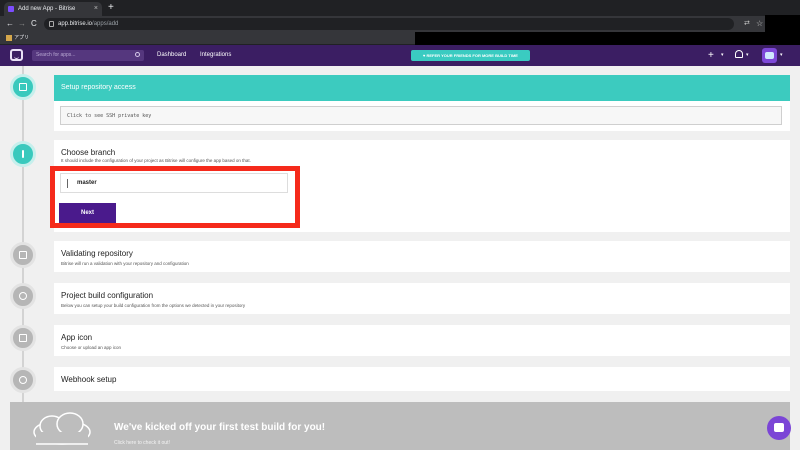  What do you see at coordinates (105, 24) in the screenshot?
I see `url-path: /apps/add` at bounding box center [105, 24].